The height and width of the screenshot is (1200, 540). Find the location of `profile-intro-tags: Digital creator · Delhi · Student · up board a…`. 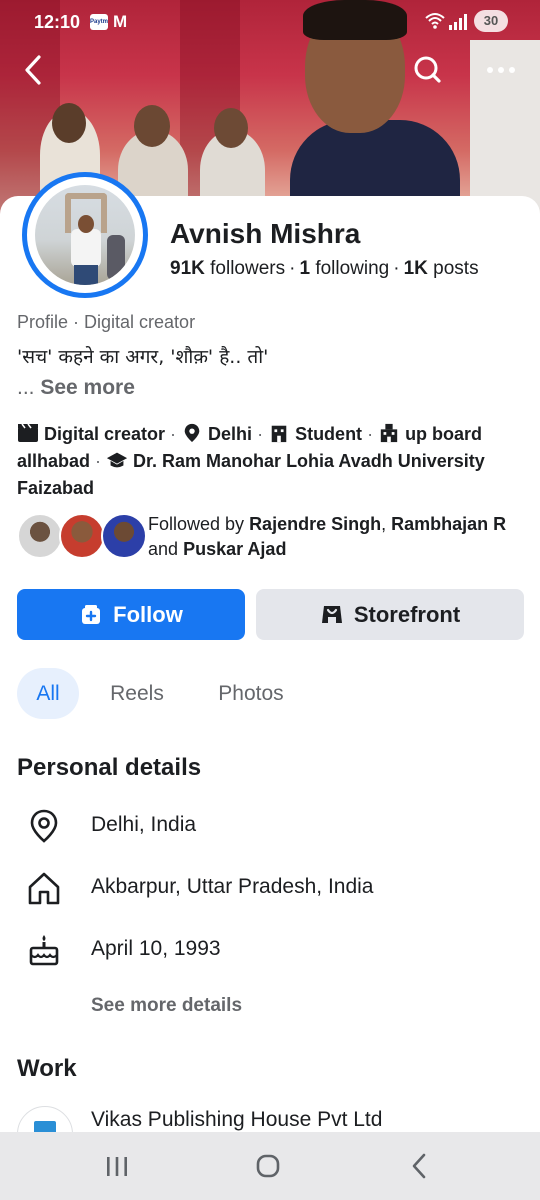

profile-intro-tags: Digital creator · Delhi · Student · up board a… is located at coordinates (251, 460).